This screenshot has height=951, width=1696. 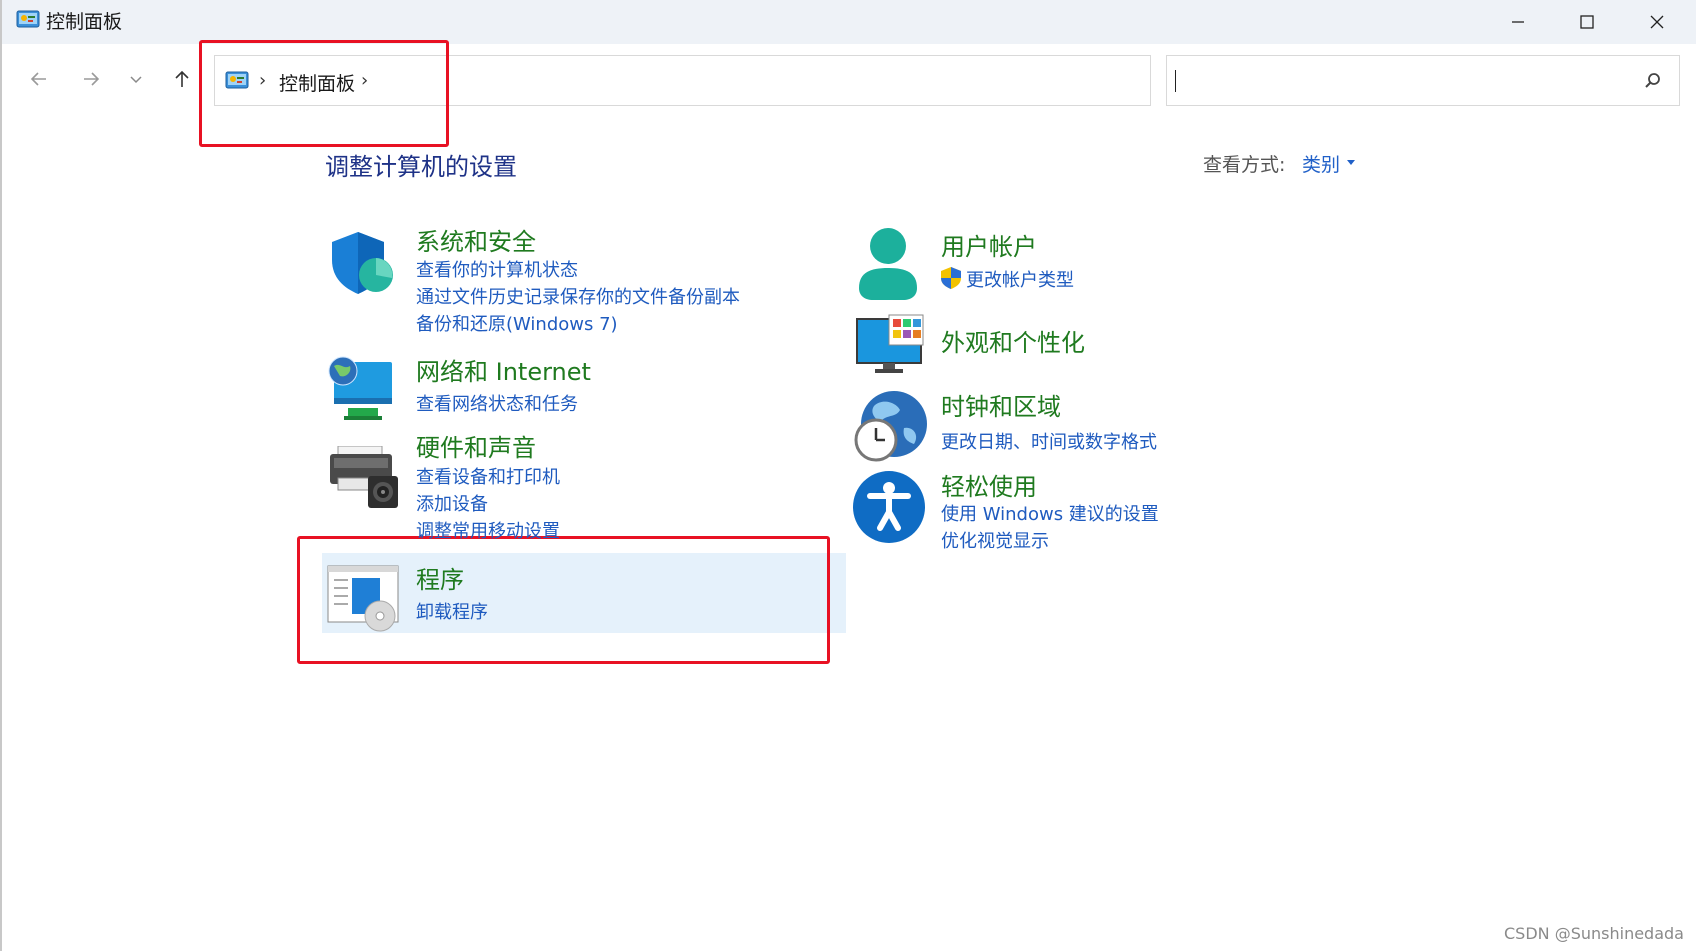 What do you see at coordinates (440, 577) in the screenshot?
I see `category-programs: 程序` at bounding box center [440, 577].